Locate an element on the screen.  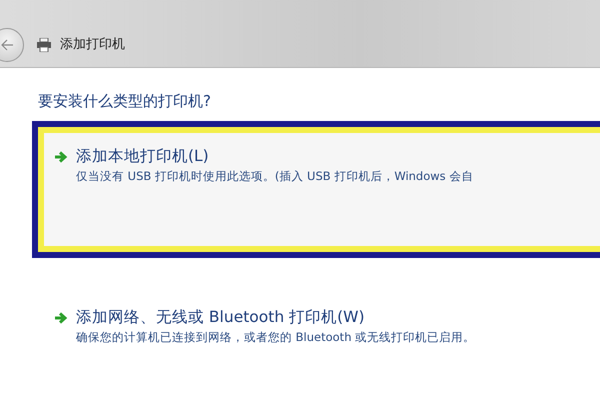
question-heading: 要安装什么类型的打印机? is located at coordinates (125, 101).